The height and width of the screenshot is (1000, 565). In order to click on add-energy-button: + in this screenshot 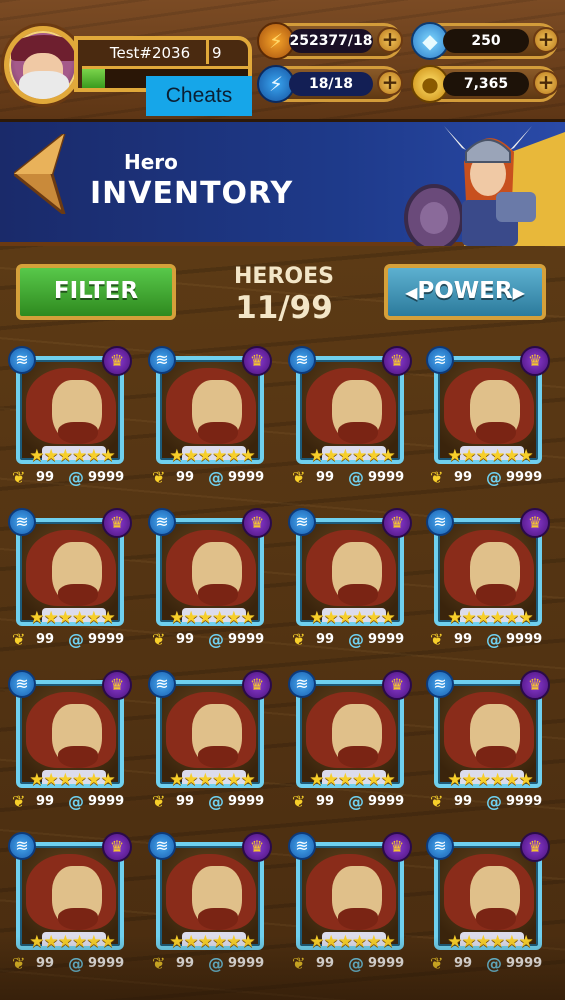, I will do `click(390, 40)`.